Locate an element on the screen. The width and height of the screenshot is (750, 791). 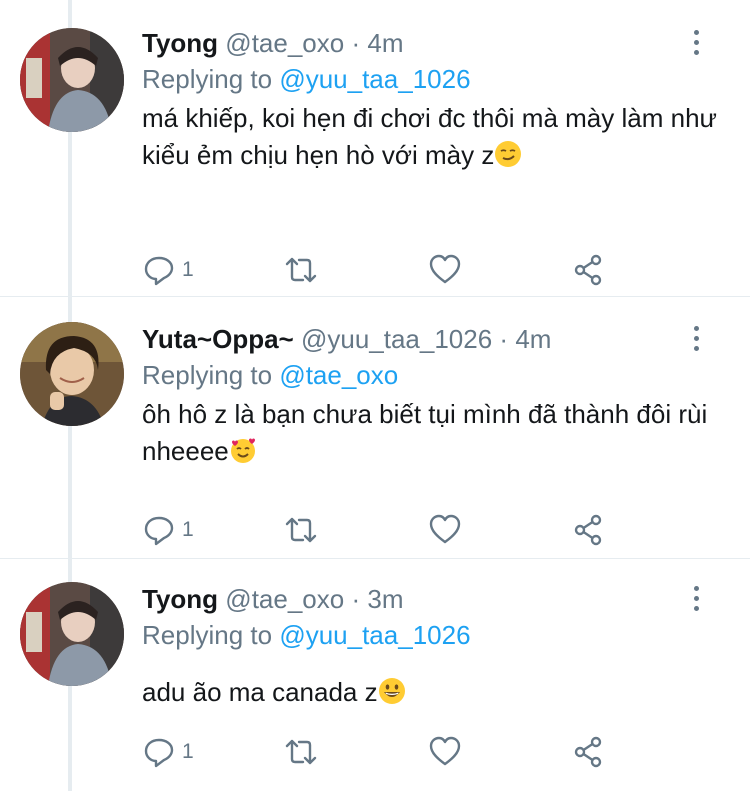
timestamp: 3m is located at coordinates (385, 599).